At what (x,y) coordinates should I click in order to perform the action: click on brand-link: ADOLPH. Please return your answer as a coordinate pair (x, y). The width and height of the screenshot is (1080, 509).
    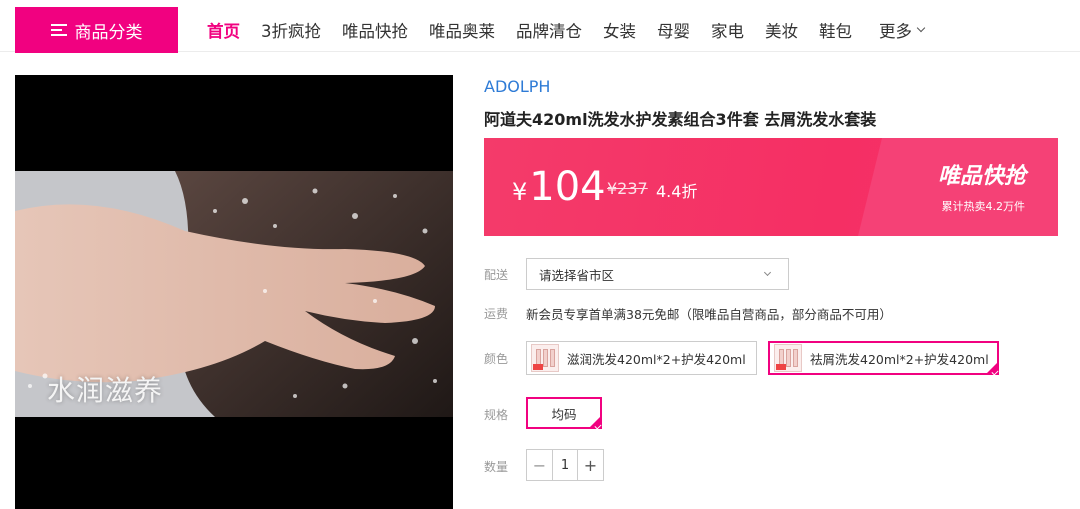
    Looking at the image, I should click on (517, 86).